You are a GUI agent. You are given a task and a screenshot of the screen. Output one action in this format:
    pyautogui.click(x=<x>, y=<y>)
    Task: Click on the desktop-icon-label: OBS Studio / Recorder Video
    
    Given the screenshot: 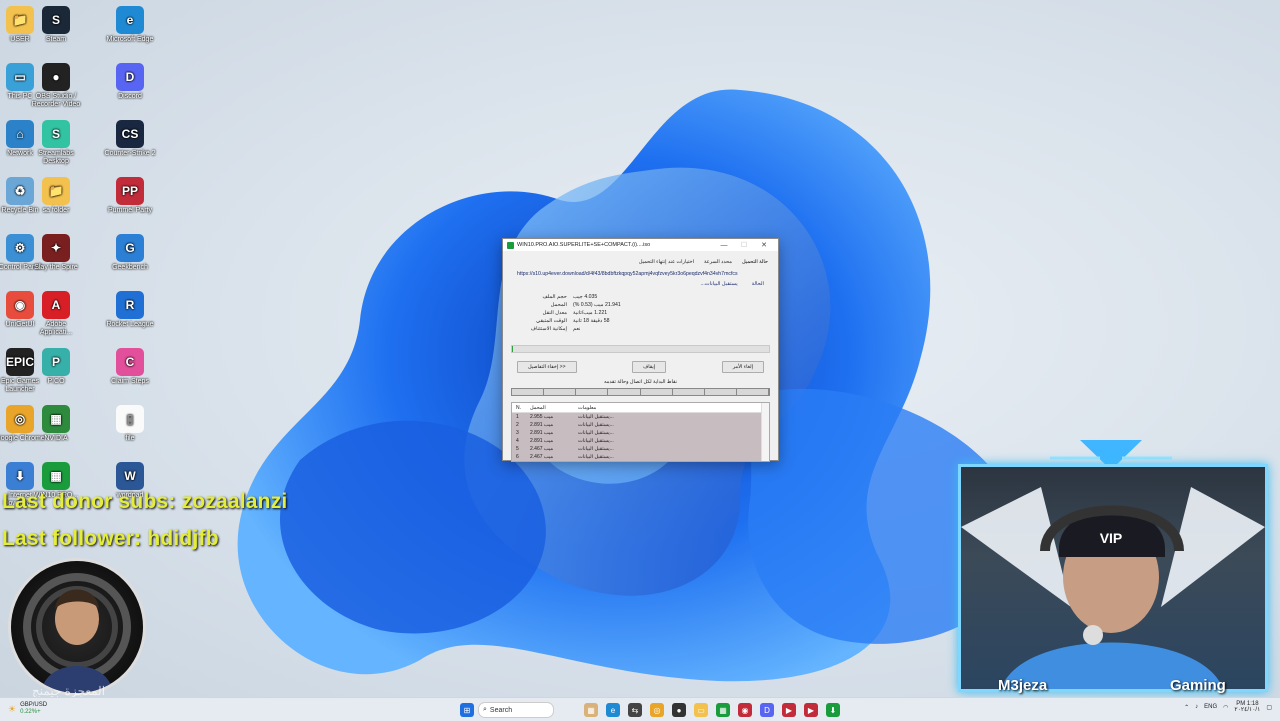 What is the action you would take?
    pyautogui.click(x=56, y=100)
    